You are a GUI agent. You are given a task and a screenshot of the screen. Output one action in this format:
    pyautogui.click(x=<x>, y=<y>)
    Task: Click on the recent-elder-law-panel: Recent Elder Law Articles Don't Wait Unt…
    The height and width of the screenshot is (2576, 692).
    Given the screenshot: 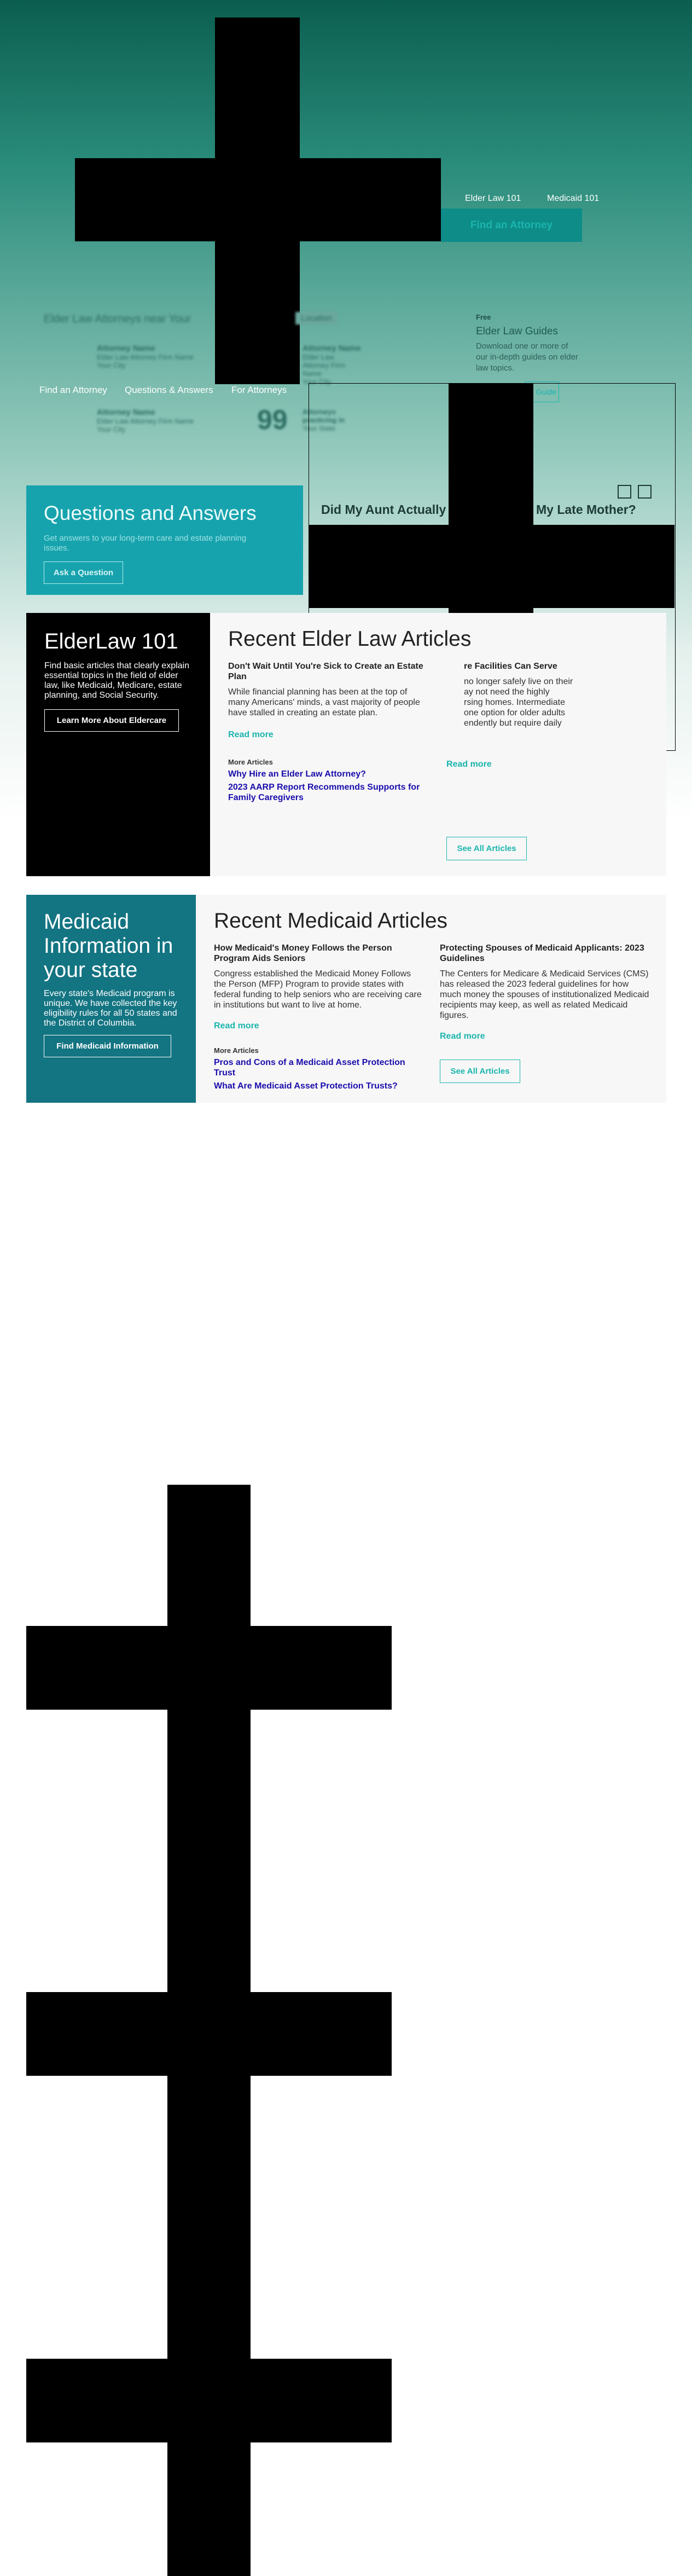 What is the action you would take?
    pyautogui.click(x=438, y=744)
    